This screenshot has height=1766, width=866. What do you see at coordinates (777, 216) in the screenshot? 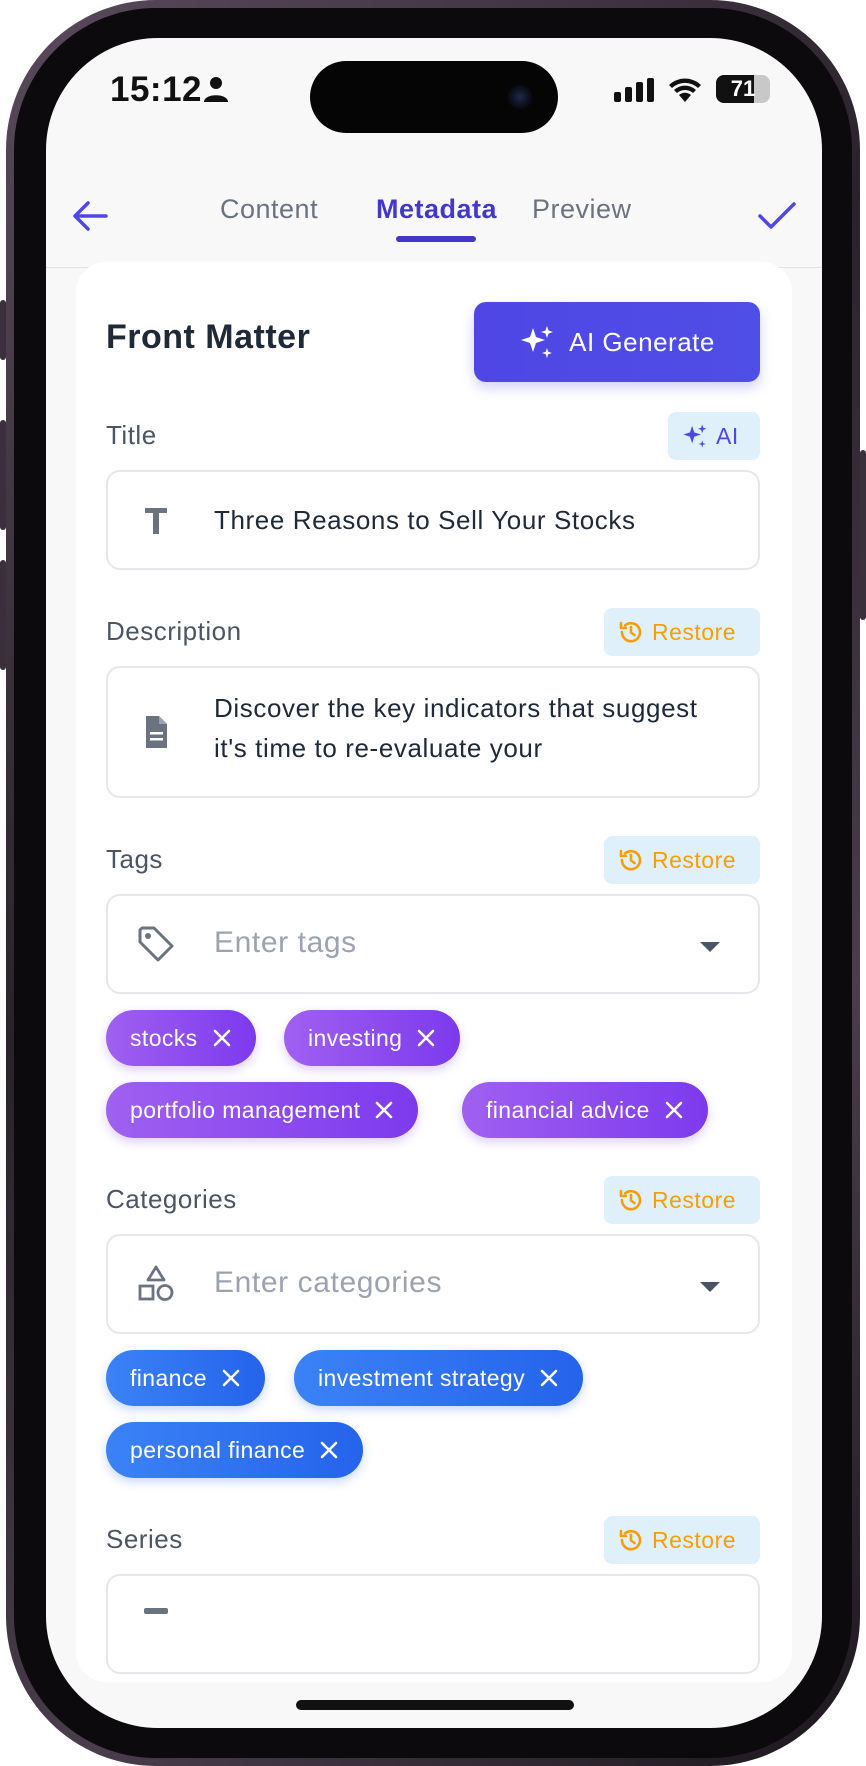
I see `checkmark-icon` at bounding box center [777, 216].